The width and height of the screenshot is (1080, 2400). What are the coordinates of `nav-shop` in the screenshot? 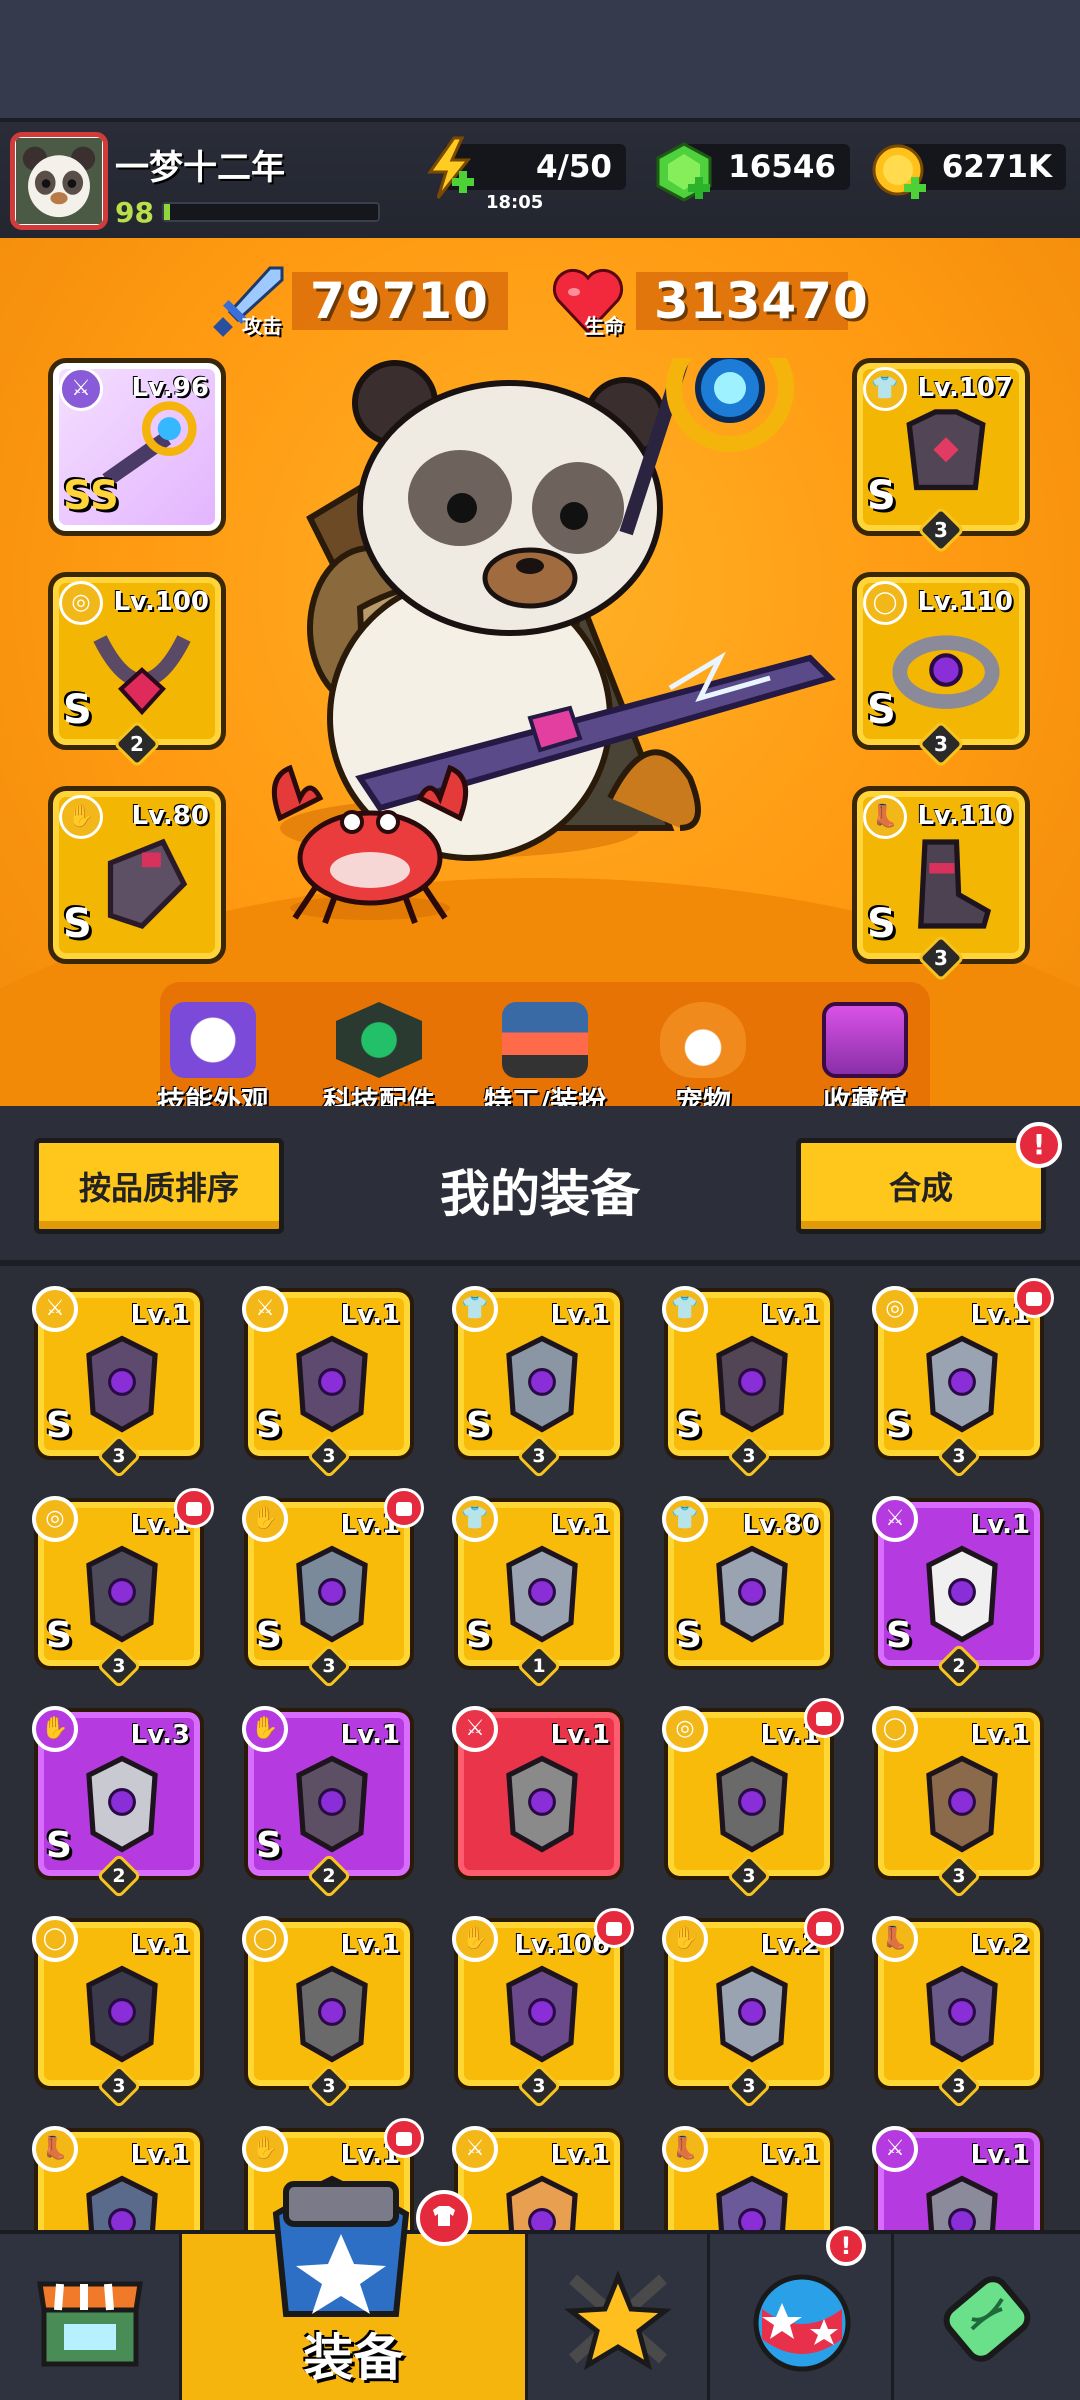 It's located at (91, 2317).